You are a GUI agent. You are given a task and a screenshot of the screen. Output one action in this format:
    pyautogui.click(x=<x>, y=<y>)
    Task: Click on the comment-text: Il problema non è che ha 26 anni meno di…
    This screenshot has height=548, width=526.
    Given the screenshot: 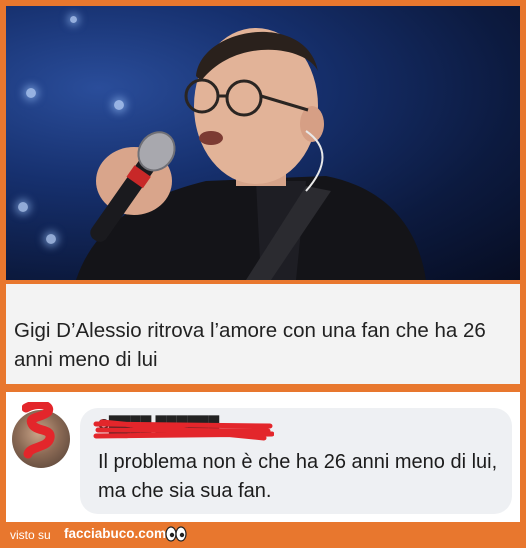 What is the action you would take?
    pyautogui.click(x=298, y=476)
    